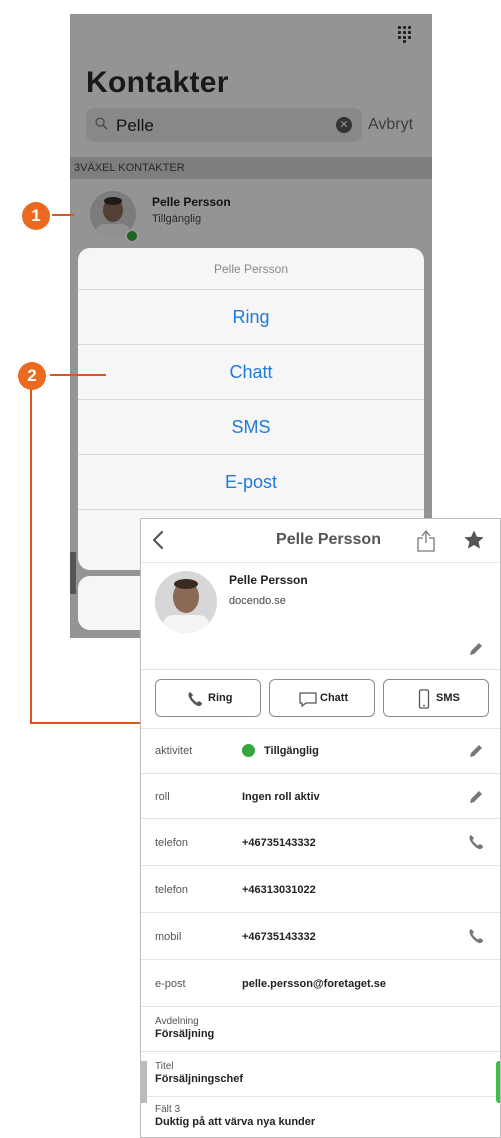 This screenshot has width=501, height=1138. I want to click on field-key: Fält 3, so click(168, 1109).